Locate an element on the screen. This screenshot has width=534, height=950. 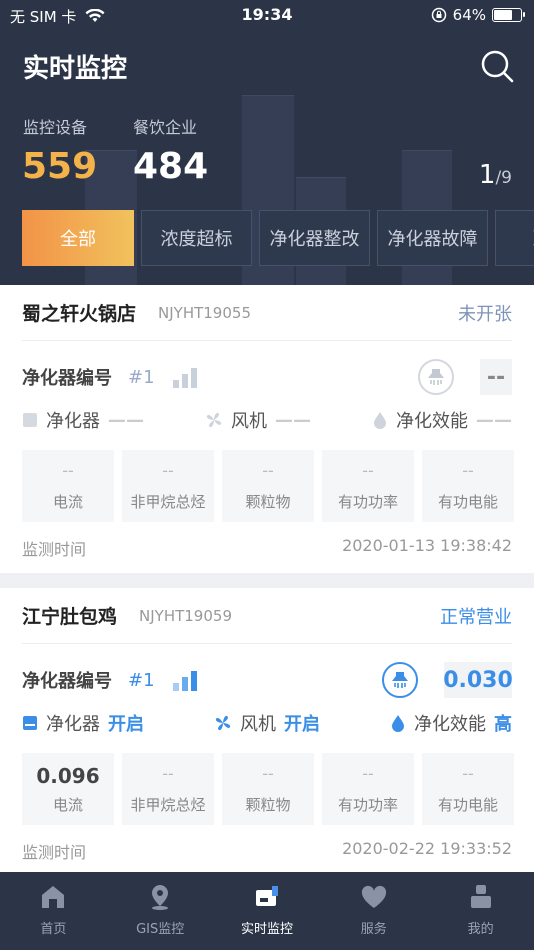
heart-icon is located at coordinates (373, 896).